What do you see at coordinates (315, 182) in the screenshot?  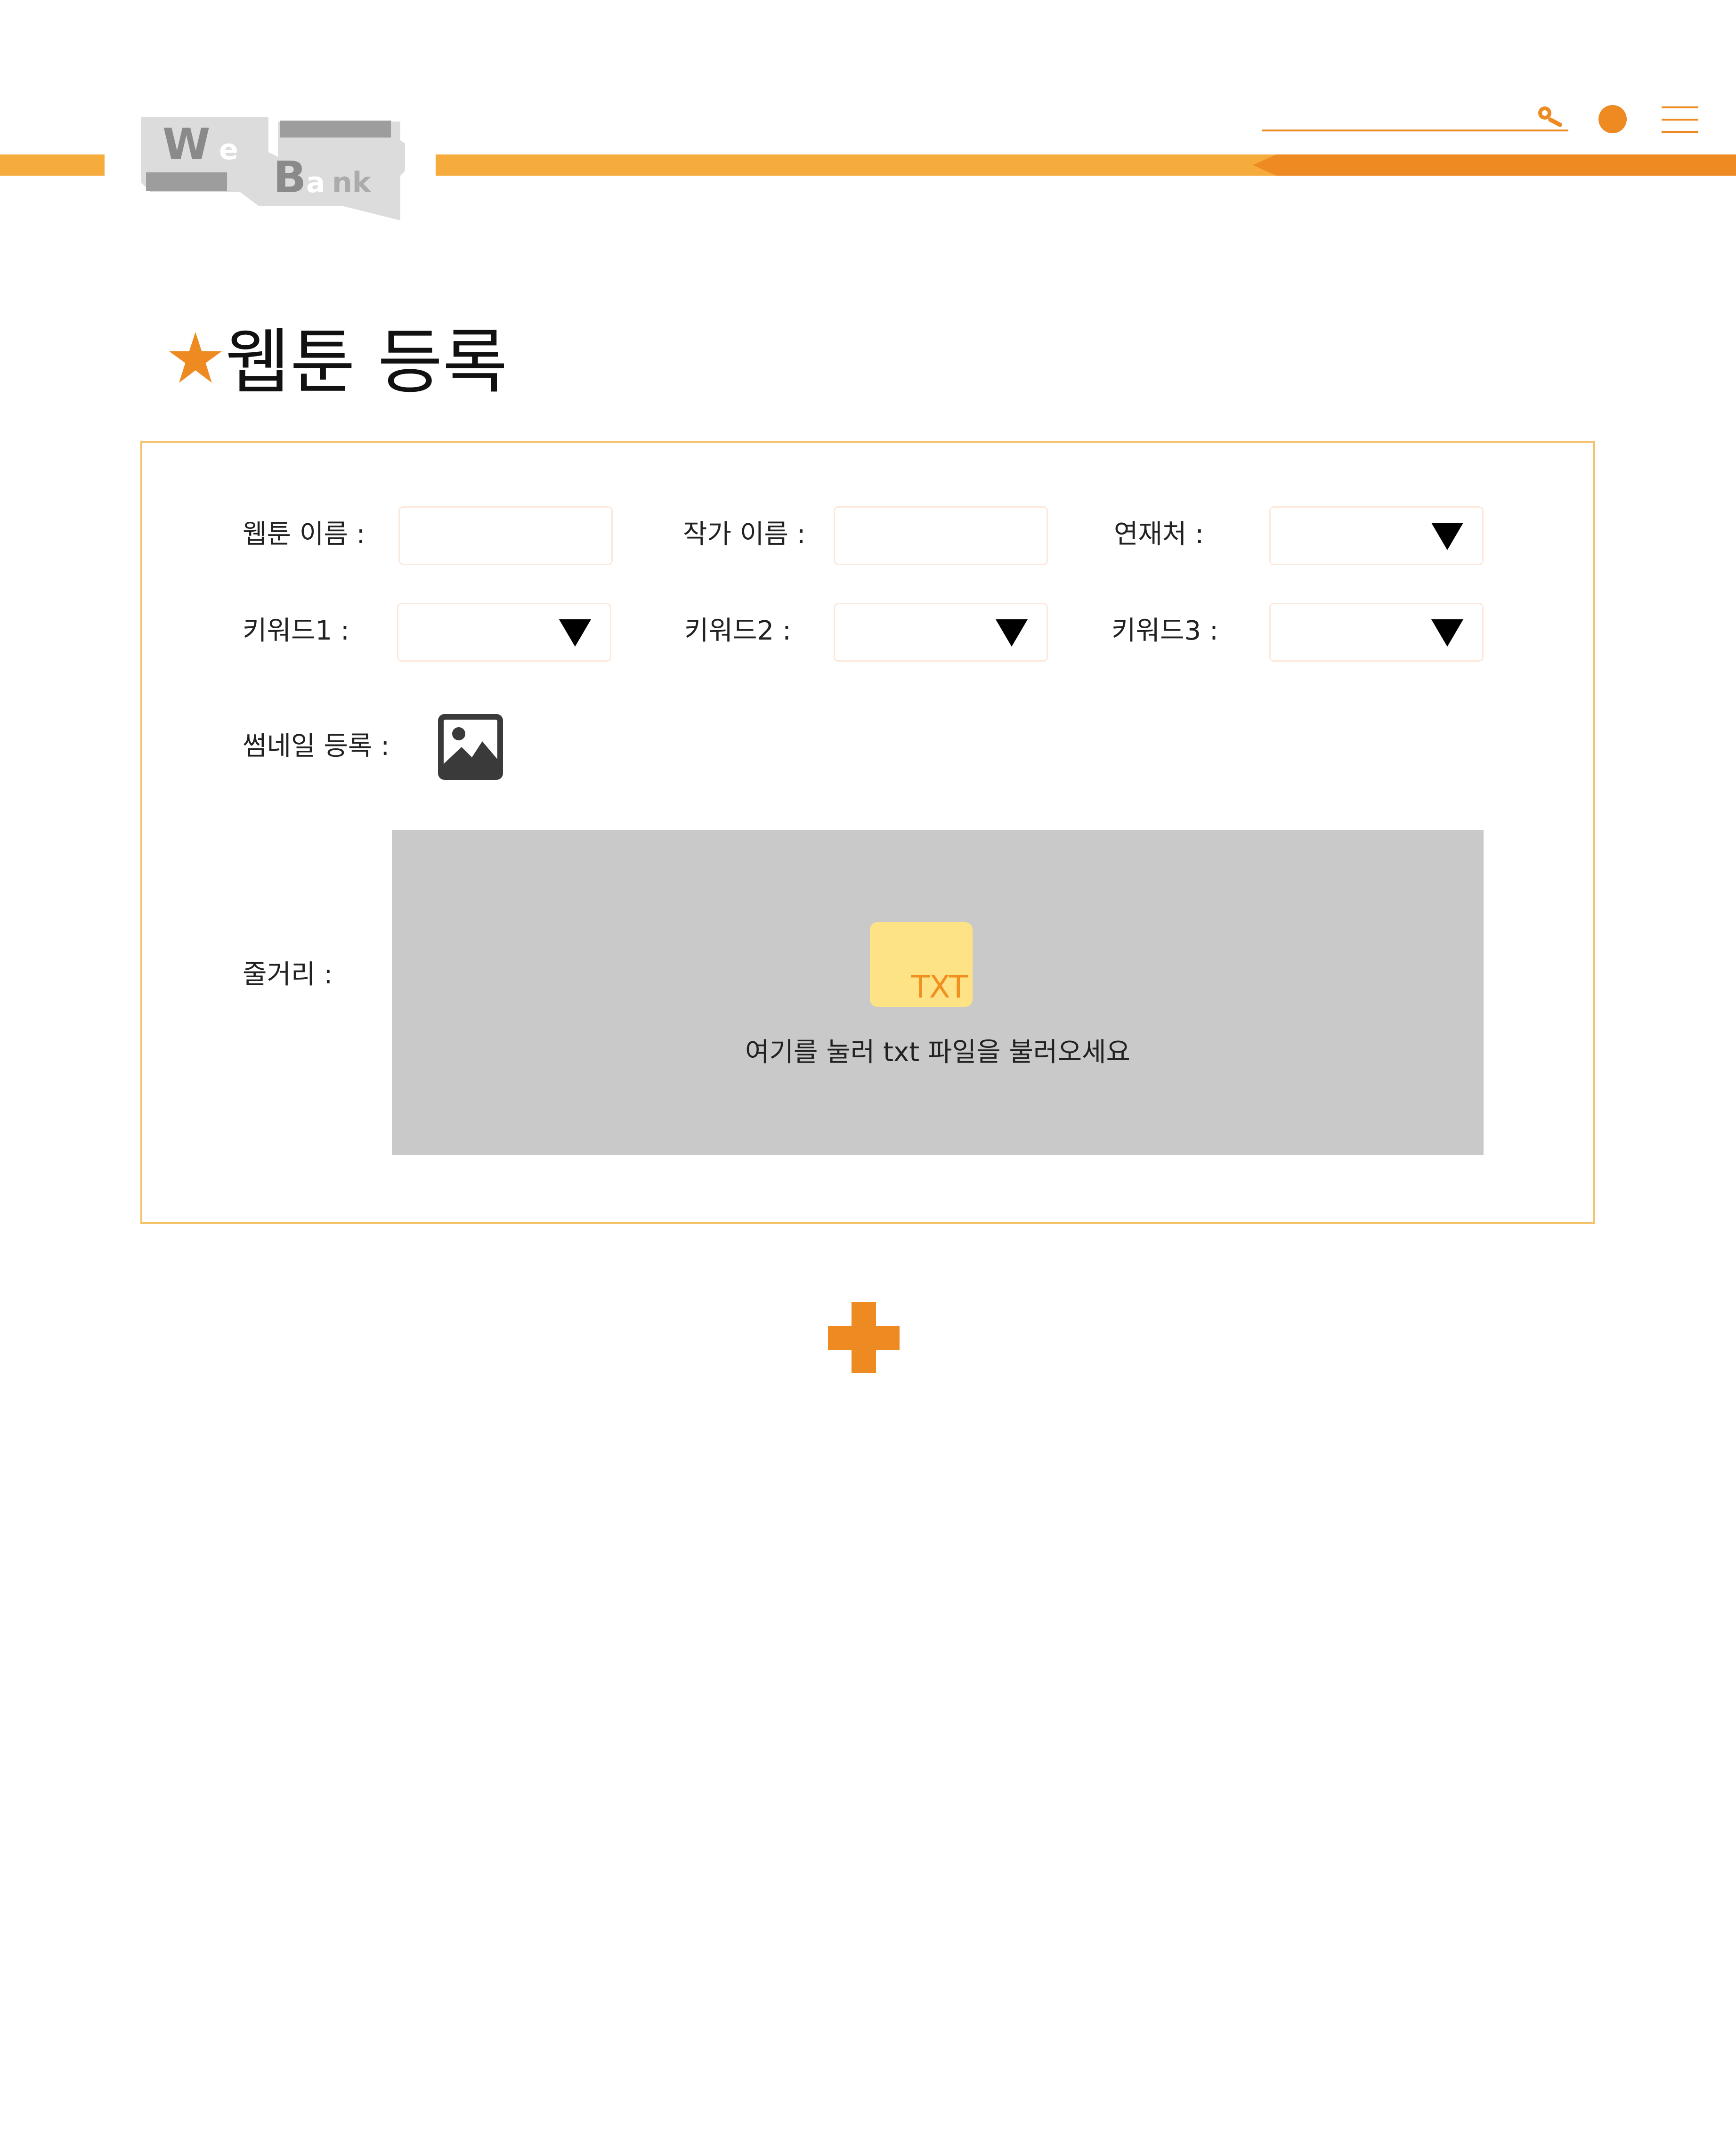 I see `svg-text: a` at bounding box center [315, 182].